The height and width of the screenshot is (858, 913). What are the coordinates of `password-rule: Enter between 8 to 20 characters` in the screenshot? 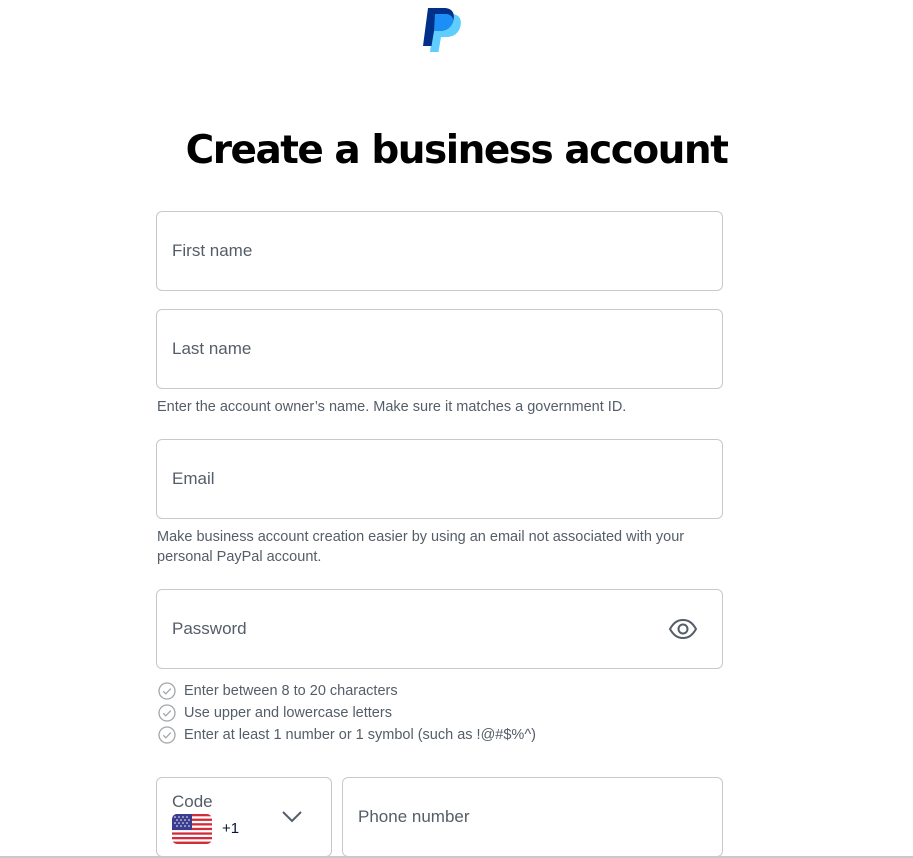 It's located at (347, 691).